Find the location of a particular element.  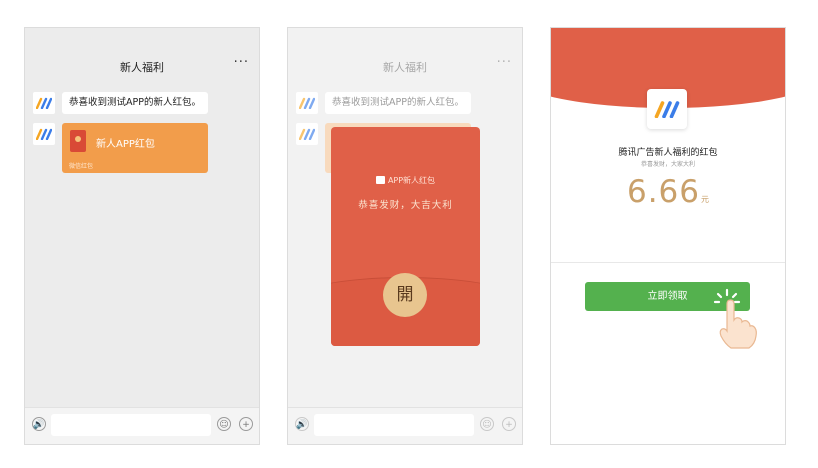

amount: 6.66元 is located at coordinates (668, 192).